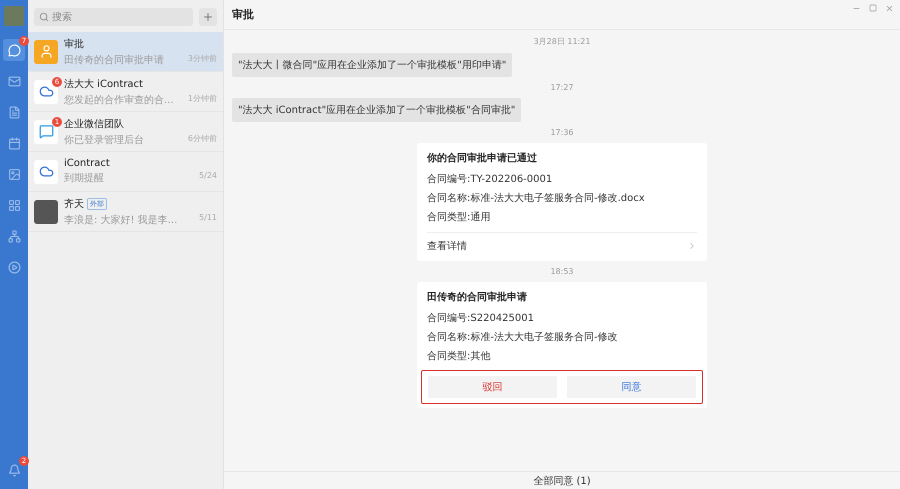  Describe the element at coordinates (14, 112) in the screenshot. I see `document-icon` at that location.